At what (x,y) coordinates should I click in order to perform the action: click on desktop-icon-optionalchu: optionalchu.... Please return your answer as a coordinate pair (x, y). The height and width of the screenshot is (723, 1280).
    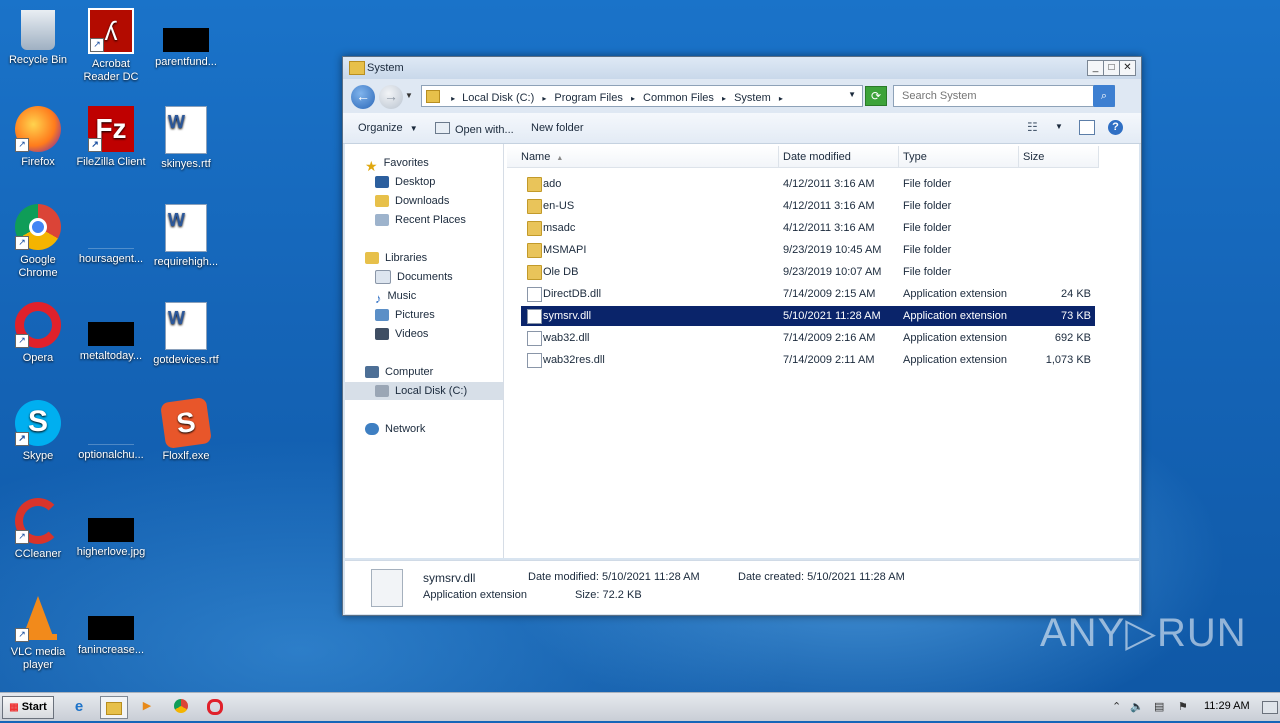
    Looking at the image, I should click on (111, 431).